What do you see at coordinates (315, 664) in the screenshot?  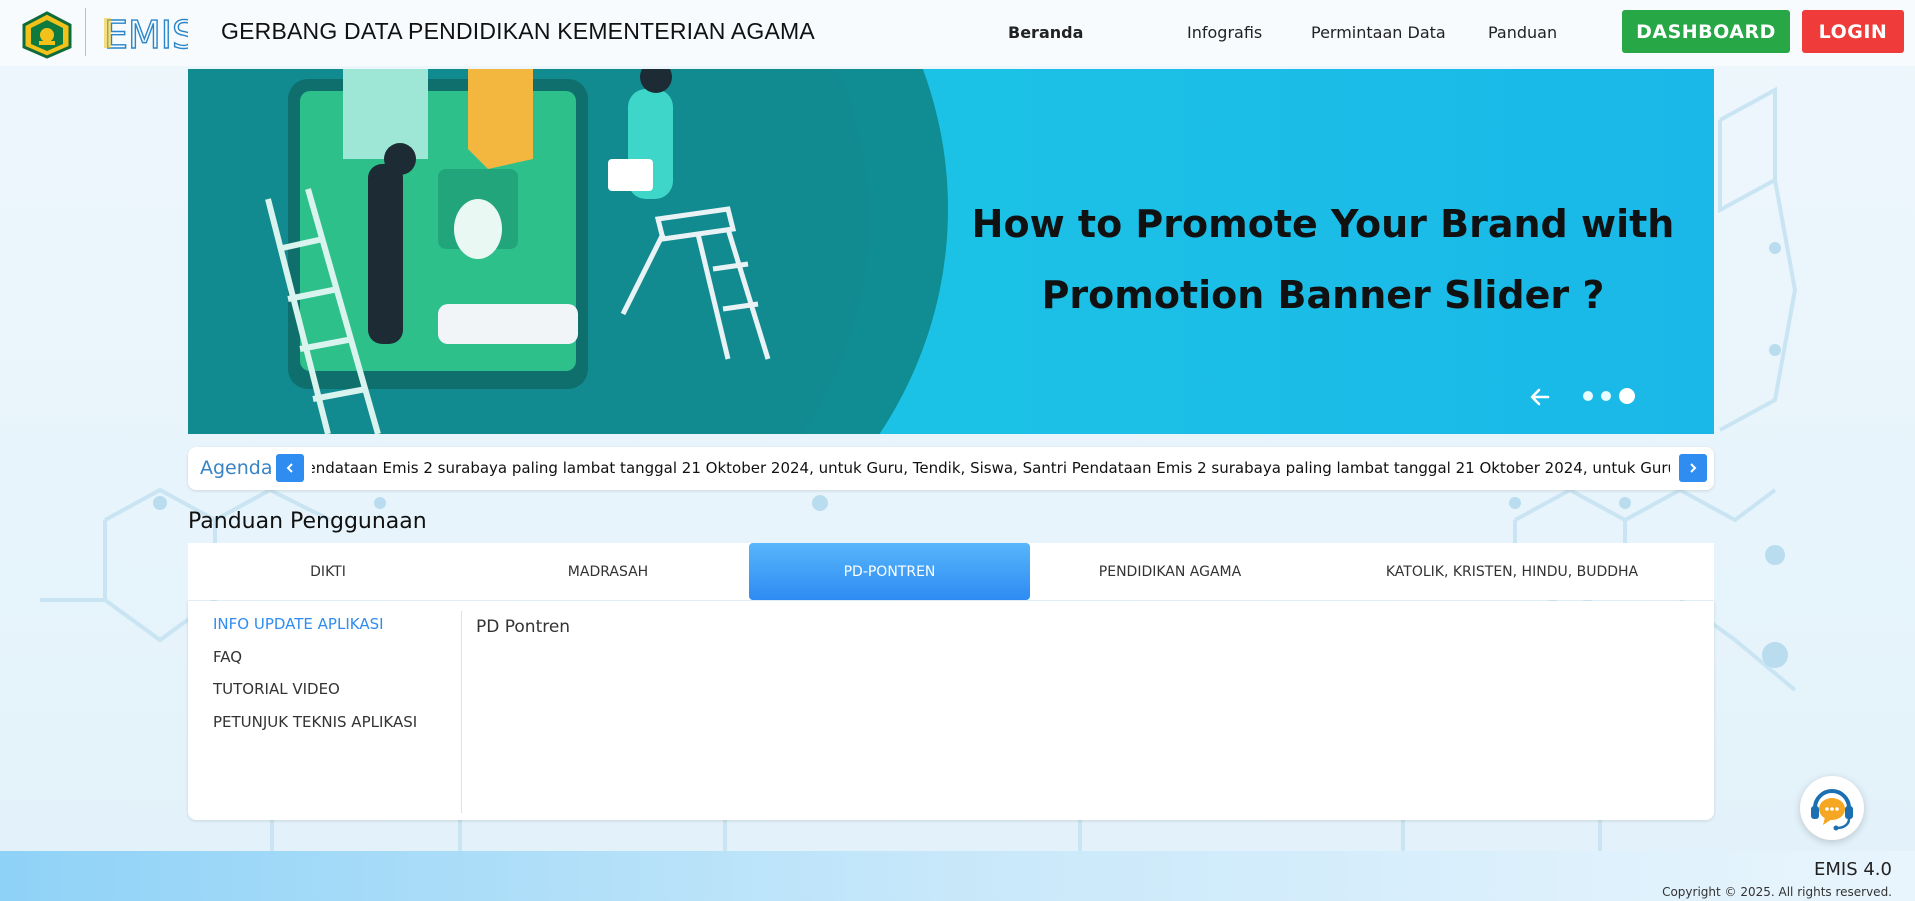 I see `side-item-faq: FAQ` at bounding box center [315, 664].